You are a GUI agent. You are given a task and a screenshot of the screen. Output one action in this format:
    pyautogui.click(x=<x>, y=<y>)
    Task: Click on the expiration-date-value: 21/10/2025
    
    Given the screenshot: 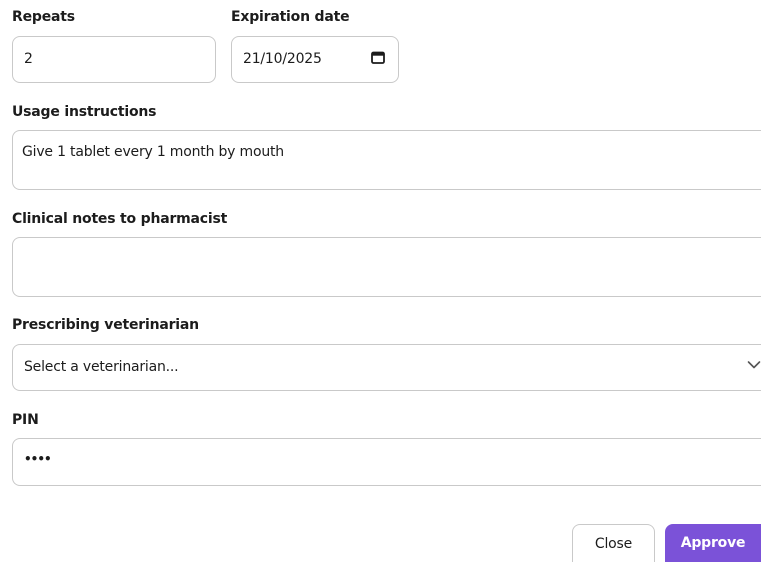 What is the action you would take?
    pyautogui.click(x=282, y=59)
    